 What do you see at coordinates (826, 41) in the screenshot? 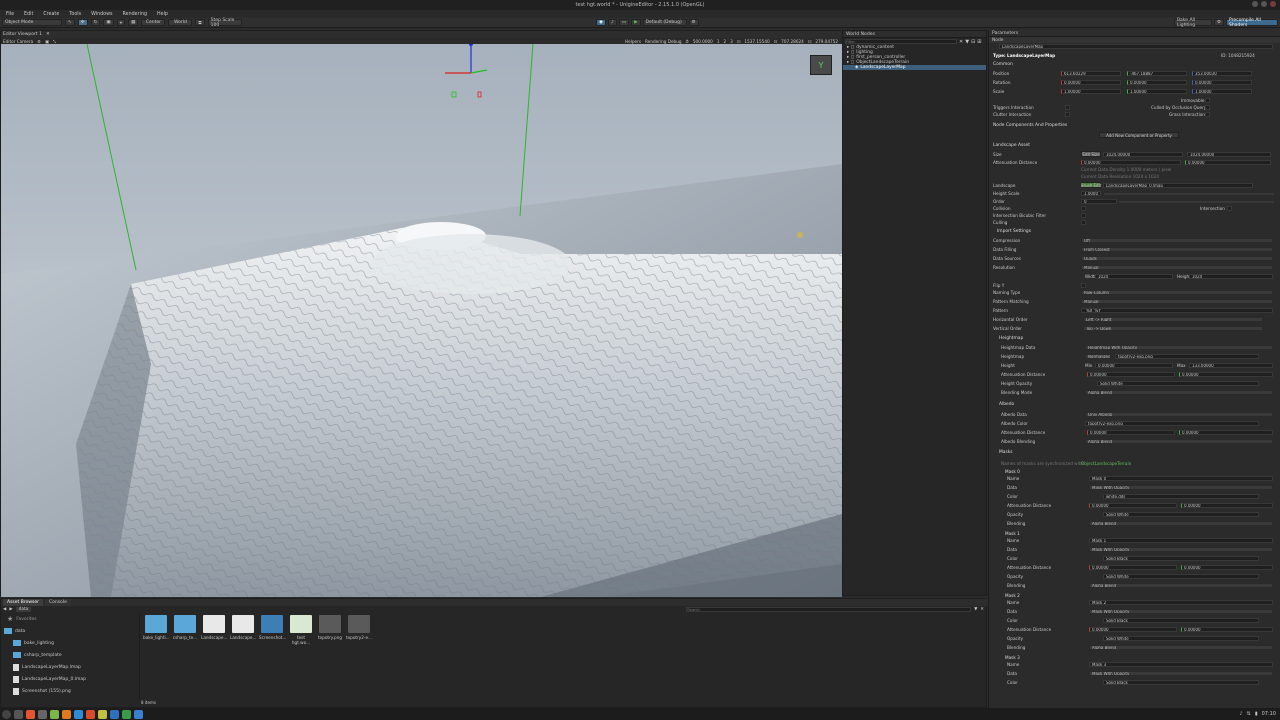
I see `camera-z: 279.04752` at bounding box center [826, 41].